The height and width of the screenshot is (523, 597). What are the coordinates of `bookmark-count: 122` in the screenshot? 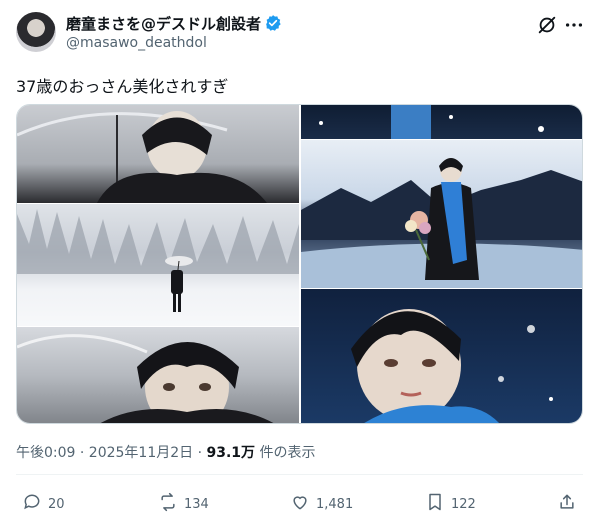 It's located at (463, 504).